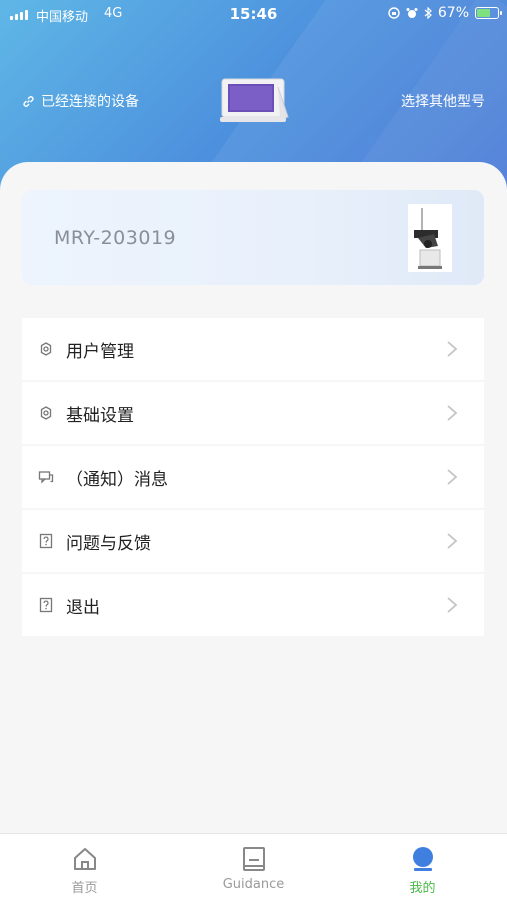 Image resolution: width=507 pixels, height=900 pixels. I want to click on tab-profile: 我的, so click(422, 867).